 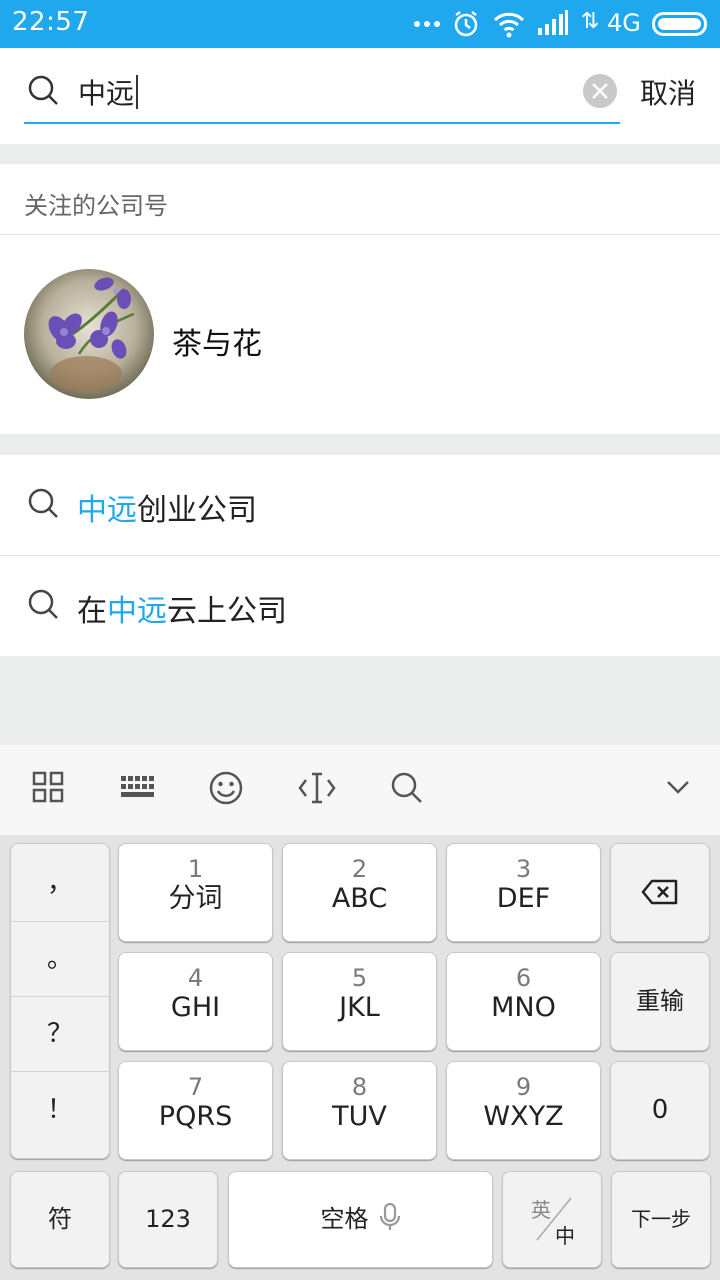 I want to click on key-8: 8 TUV, so click(x=359, y=1110).